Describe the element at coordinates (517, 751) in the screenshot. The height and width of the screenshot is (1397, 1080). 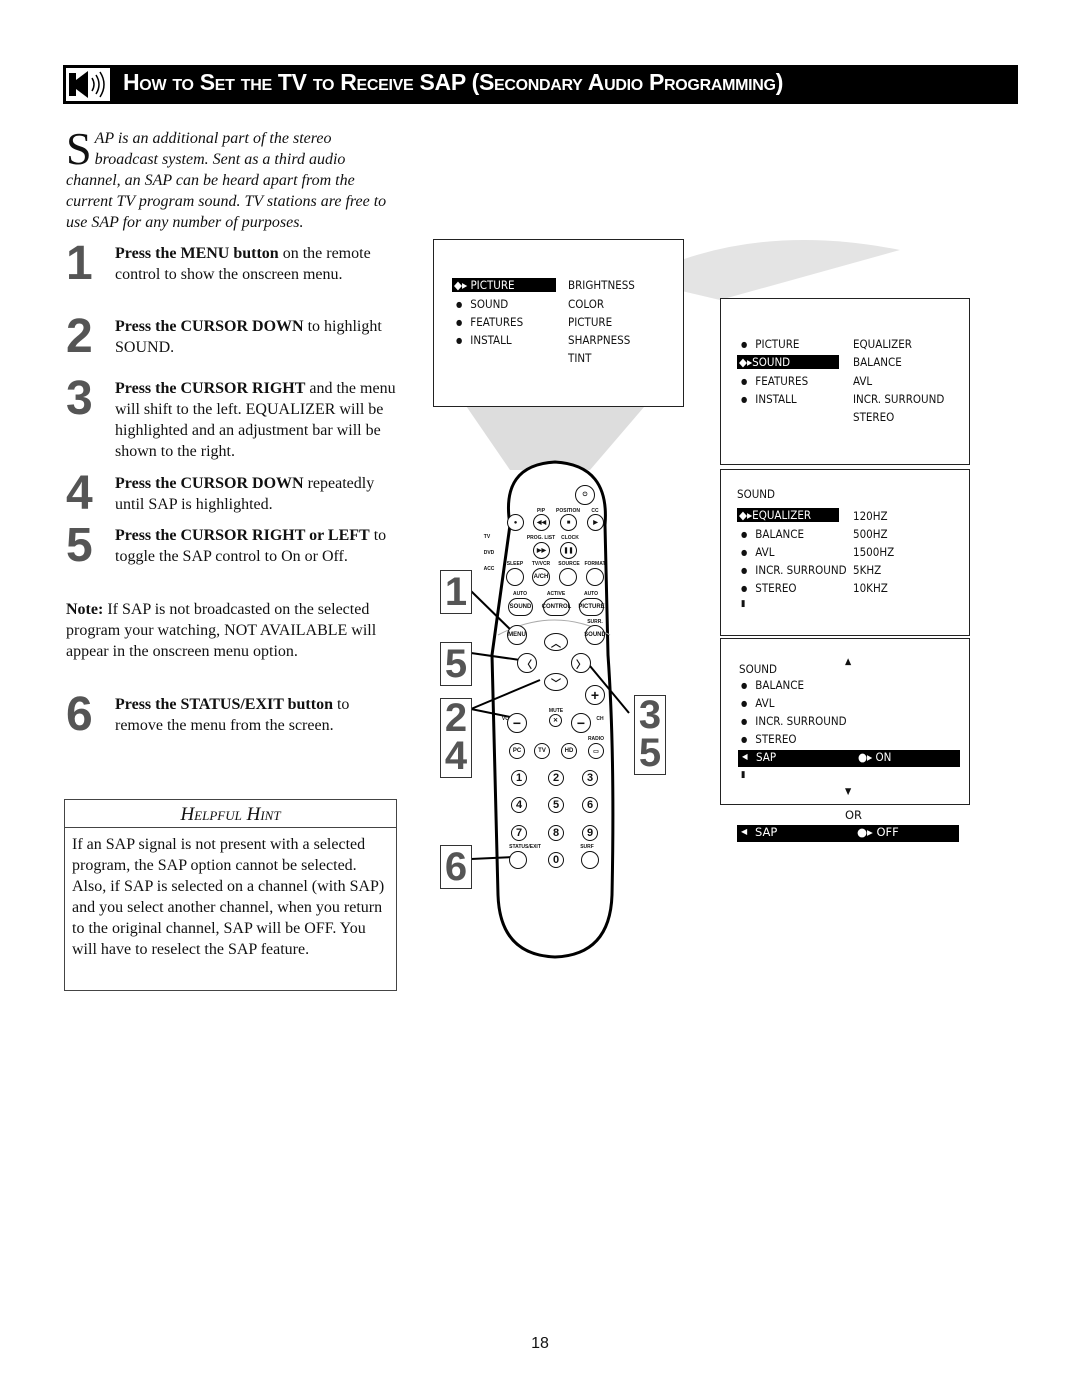
I see `pc-button: PC` at that location.